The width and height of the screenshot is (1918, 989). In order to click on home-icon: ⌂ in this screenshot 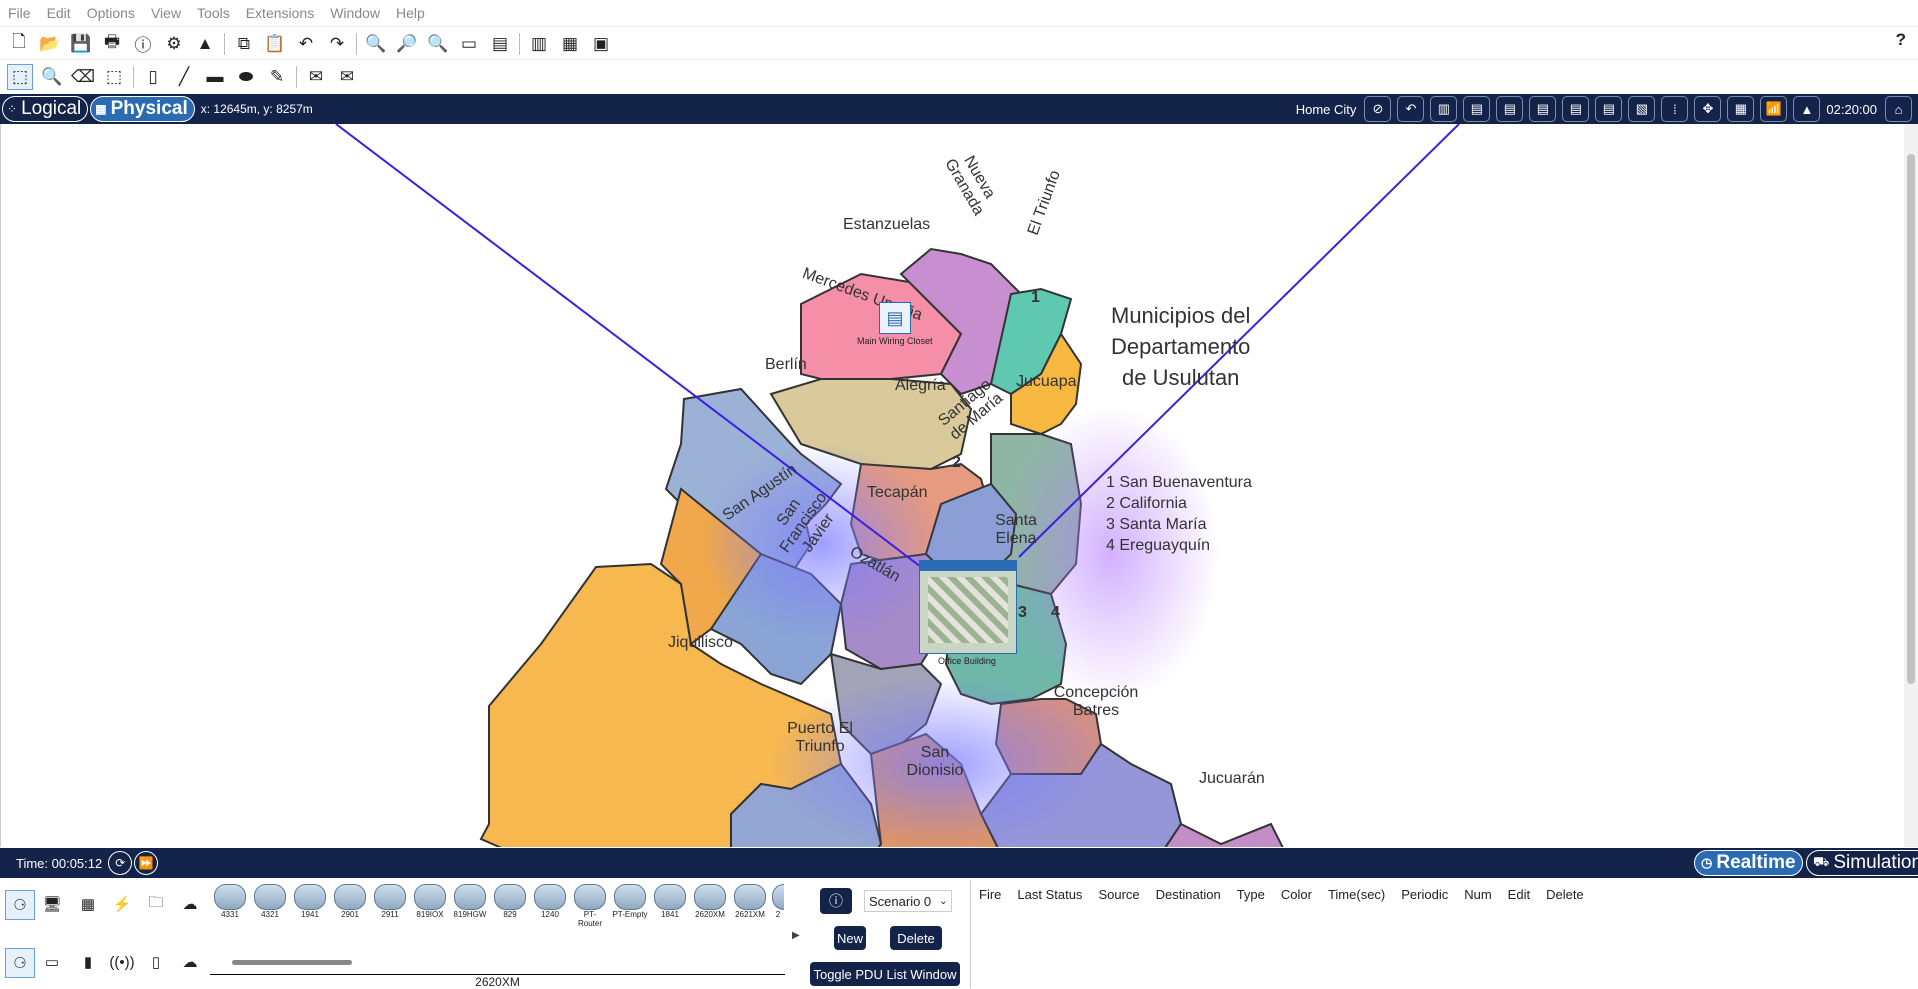, I will do `click(1898, 109)`.